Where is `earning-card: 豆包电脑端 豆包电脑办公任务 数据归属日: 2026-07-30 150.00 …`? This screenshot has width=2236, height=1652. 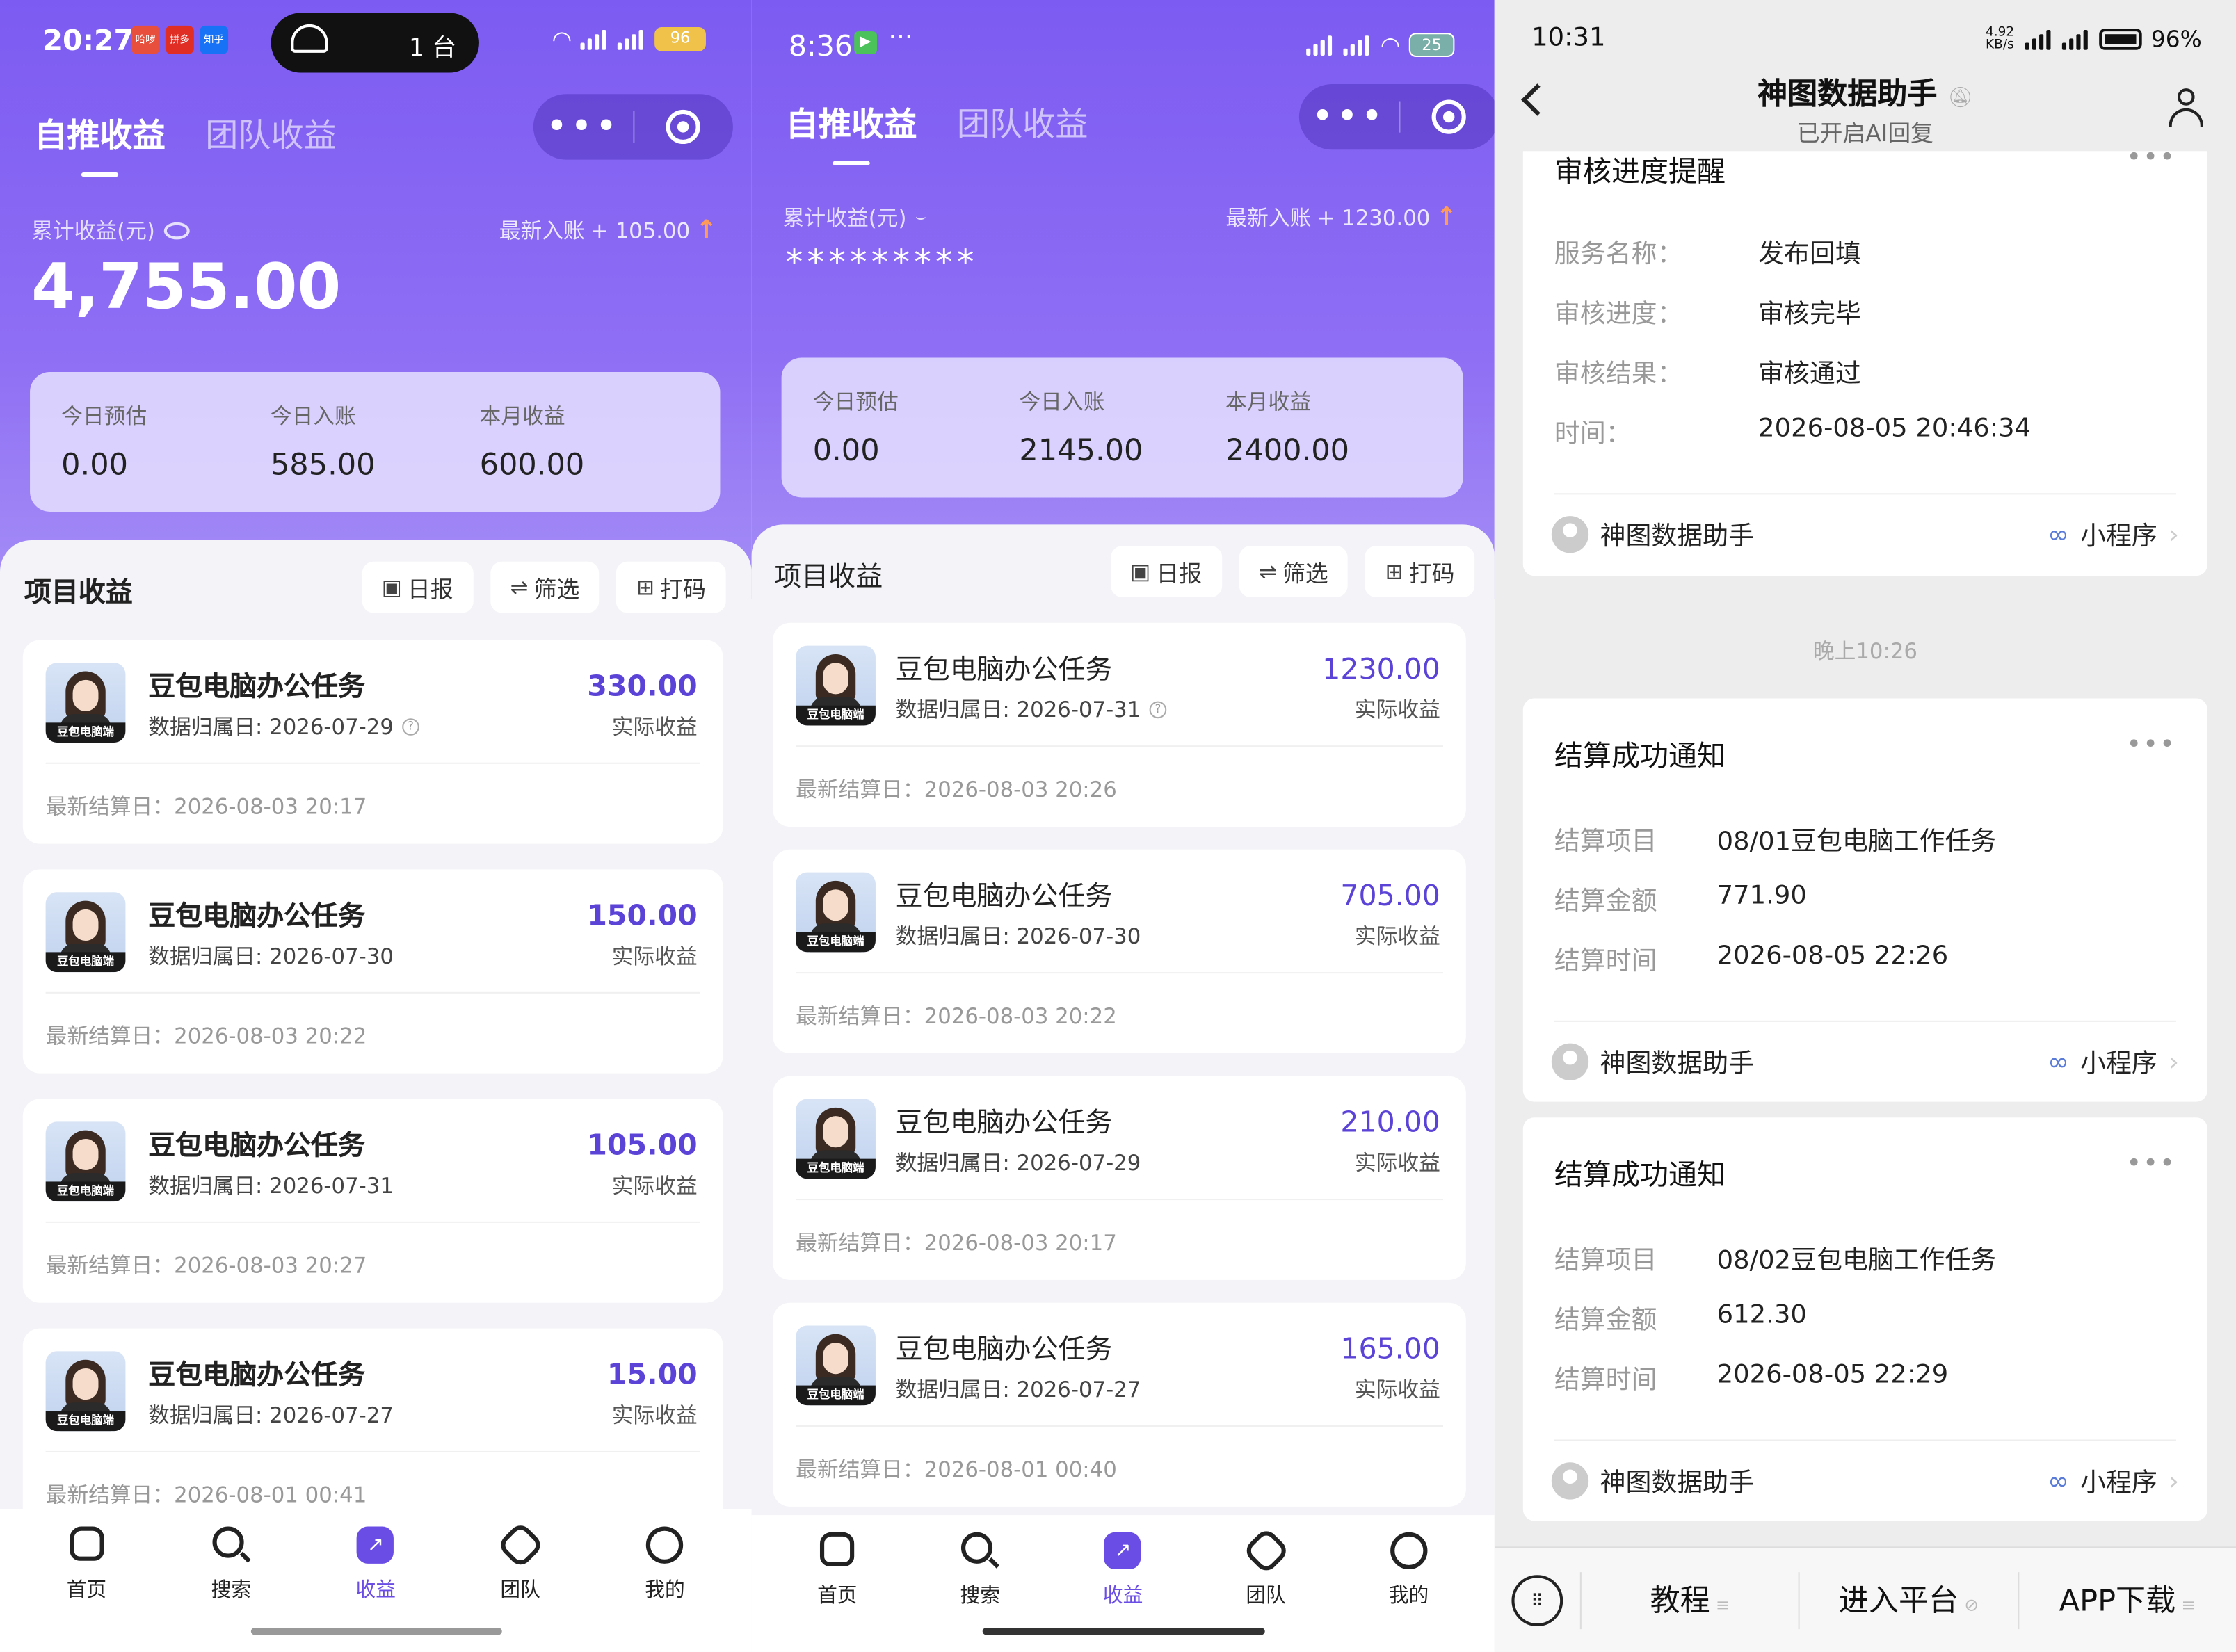 earning-card: 豆包电脑端 豆包电脑办公任务 数据归属日: 2026-07-30 150.00 … is located at coordinates (372, 971).